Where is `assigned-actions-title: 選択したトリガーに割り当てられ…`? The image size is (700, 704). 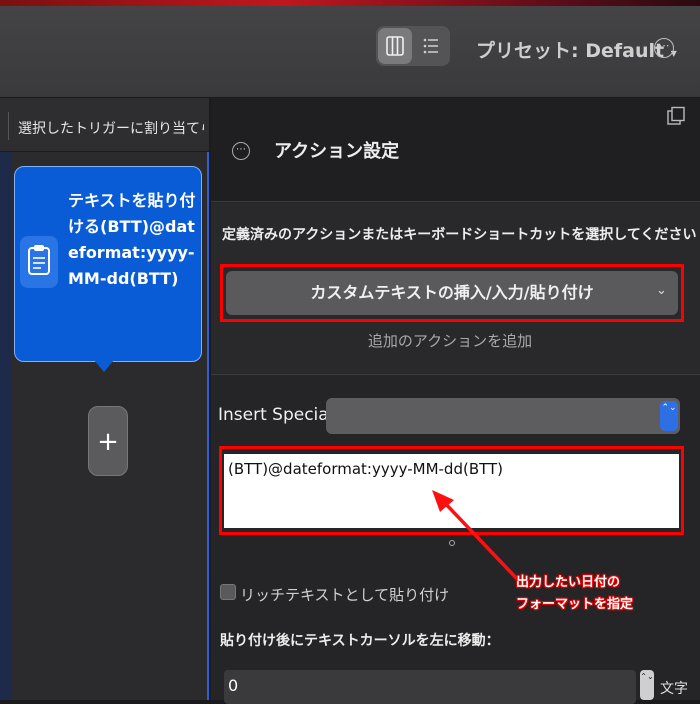
assigned-actions-title: 選択したトリガーに割り当てられ… is located at coordinates (111, 129).